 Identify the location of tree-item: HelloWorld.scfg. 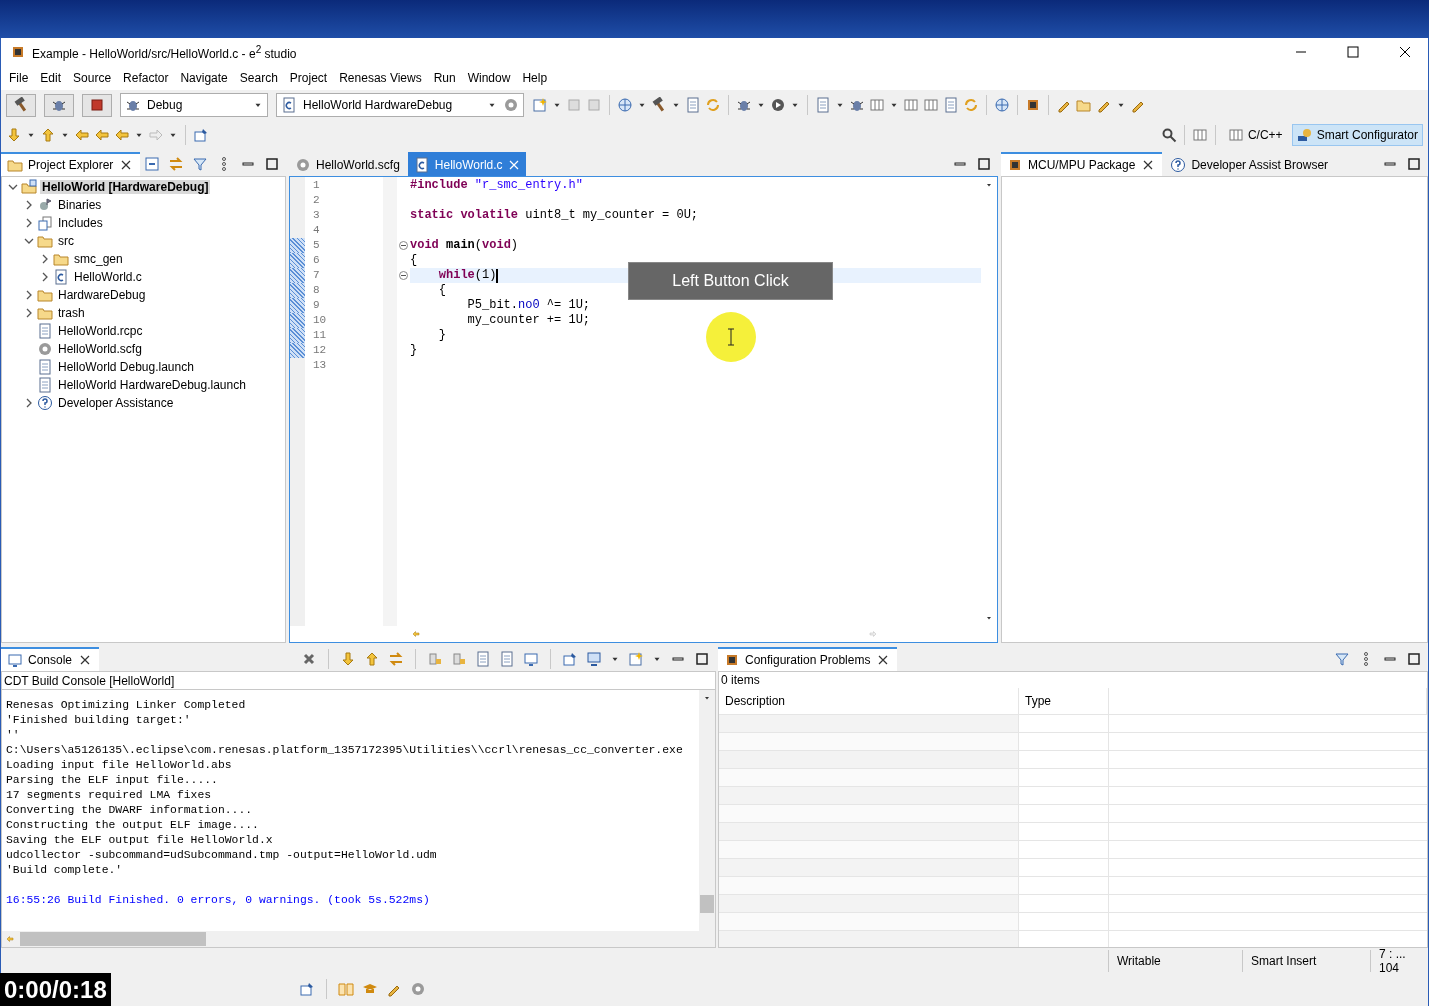
(100, 349).